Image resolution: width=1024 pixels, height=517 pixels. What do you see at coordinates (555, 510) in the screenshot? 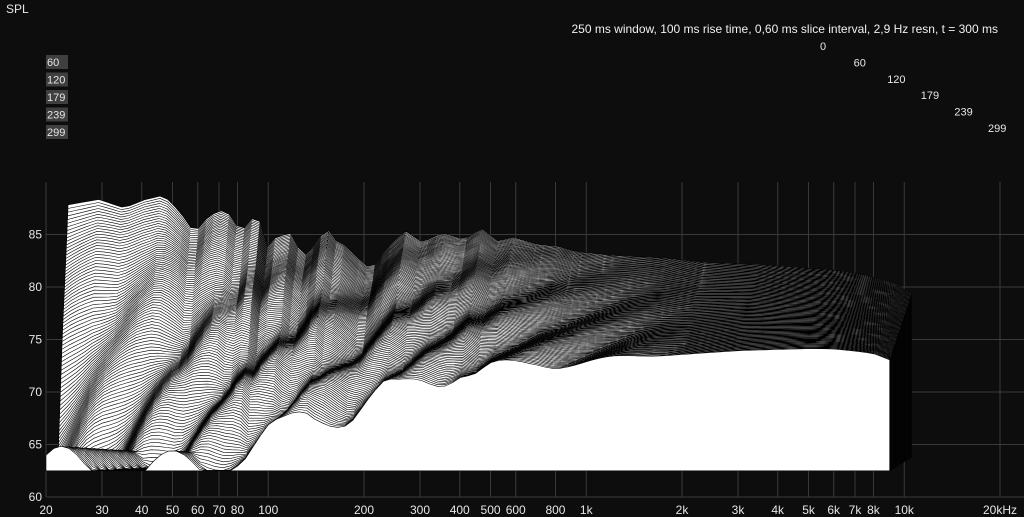
I see `x-tick-label: 800` at bounding box center [555, 510].